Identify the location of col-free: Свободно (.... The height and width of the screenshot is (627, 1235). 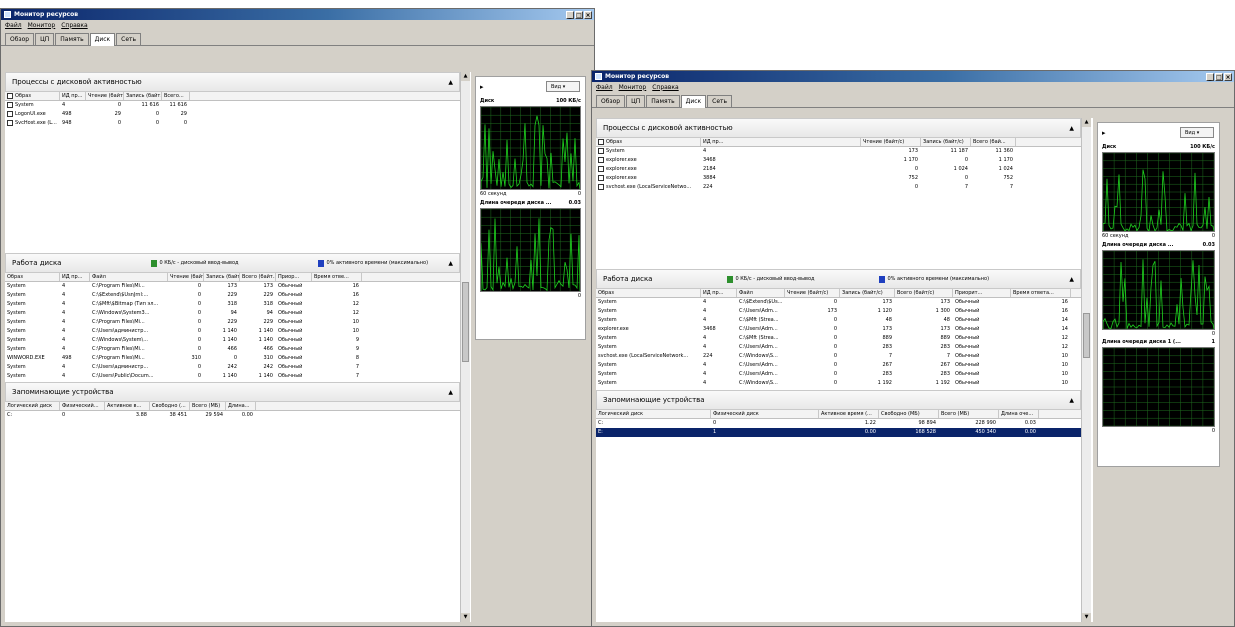
(170, 406).